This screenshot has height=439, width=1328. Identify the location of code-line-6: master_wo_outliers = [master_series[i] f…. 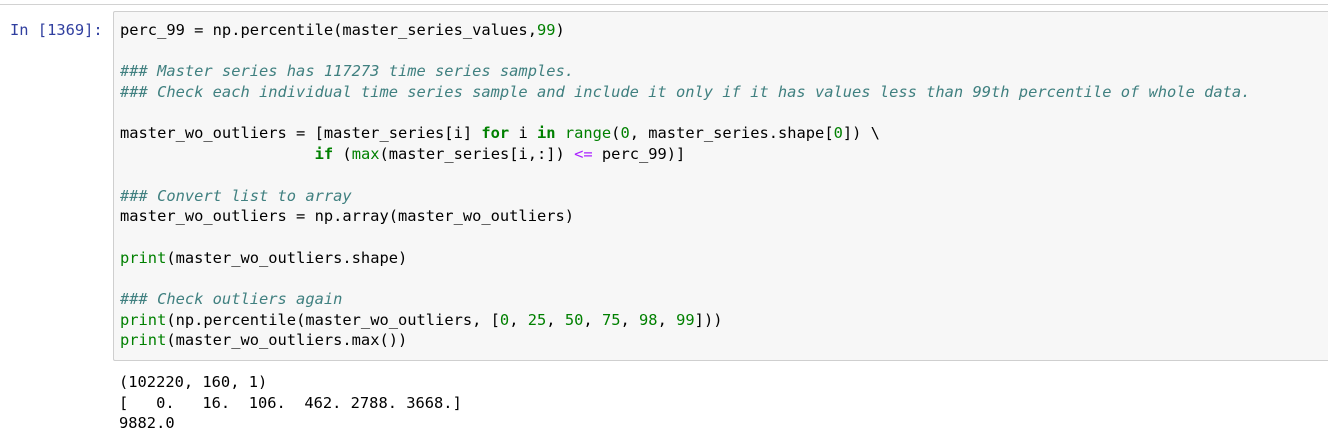
(500, 133).